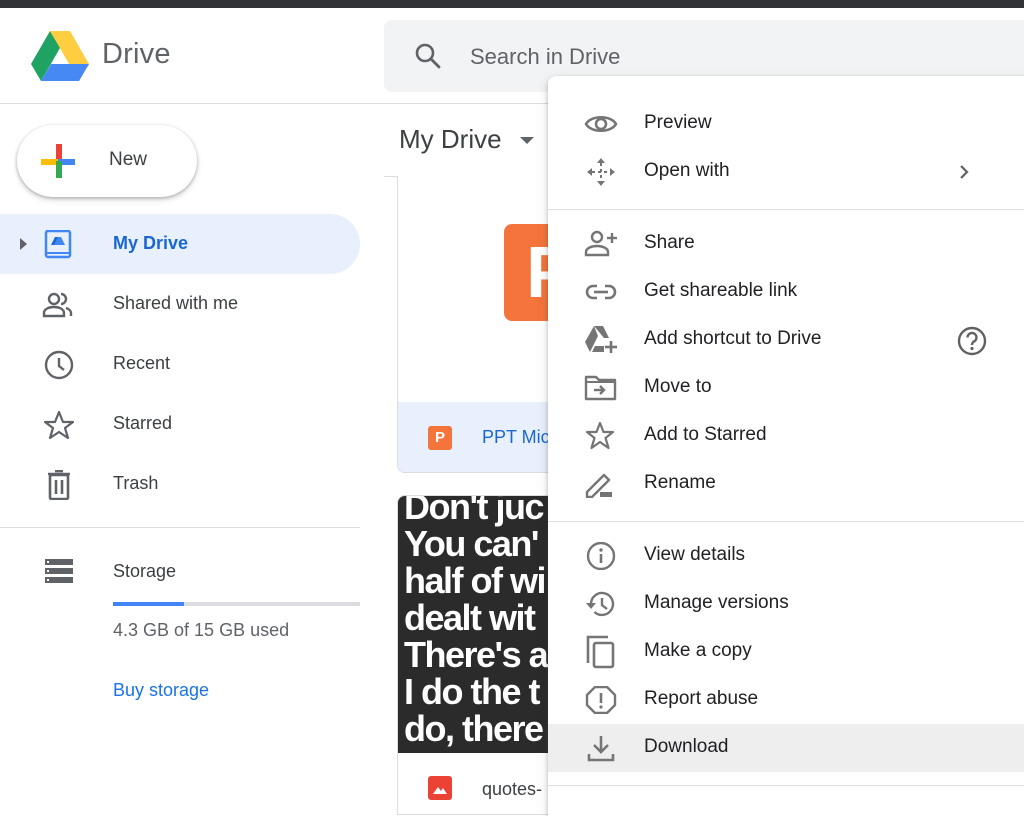 Image resolution: width=1024 pixels, height=816 pixels. Describe the element at coordinates (145, 571) in the screenshot. I see `storage-label: Storage` at that location.